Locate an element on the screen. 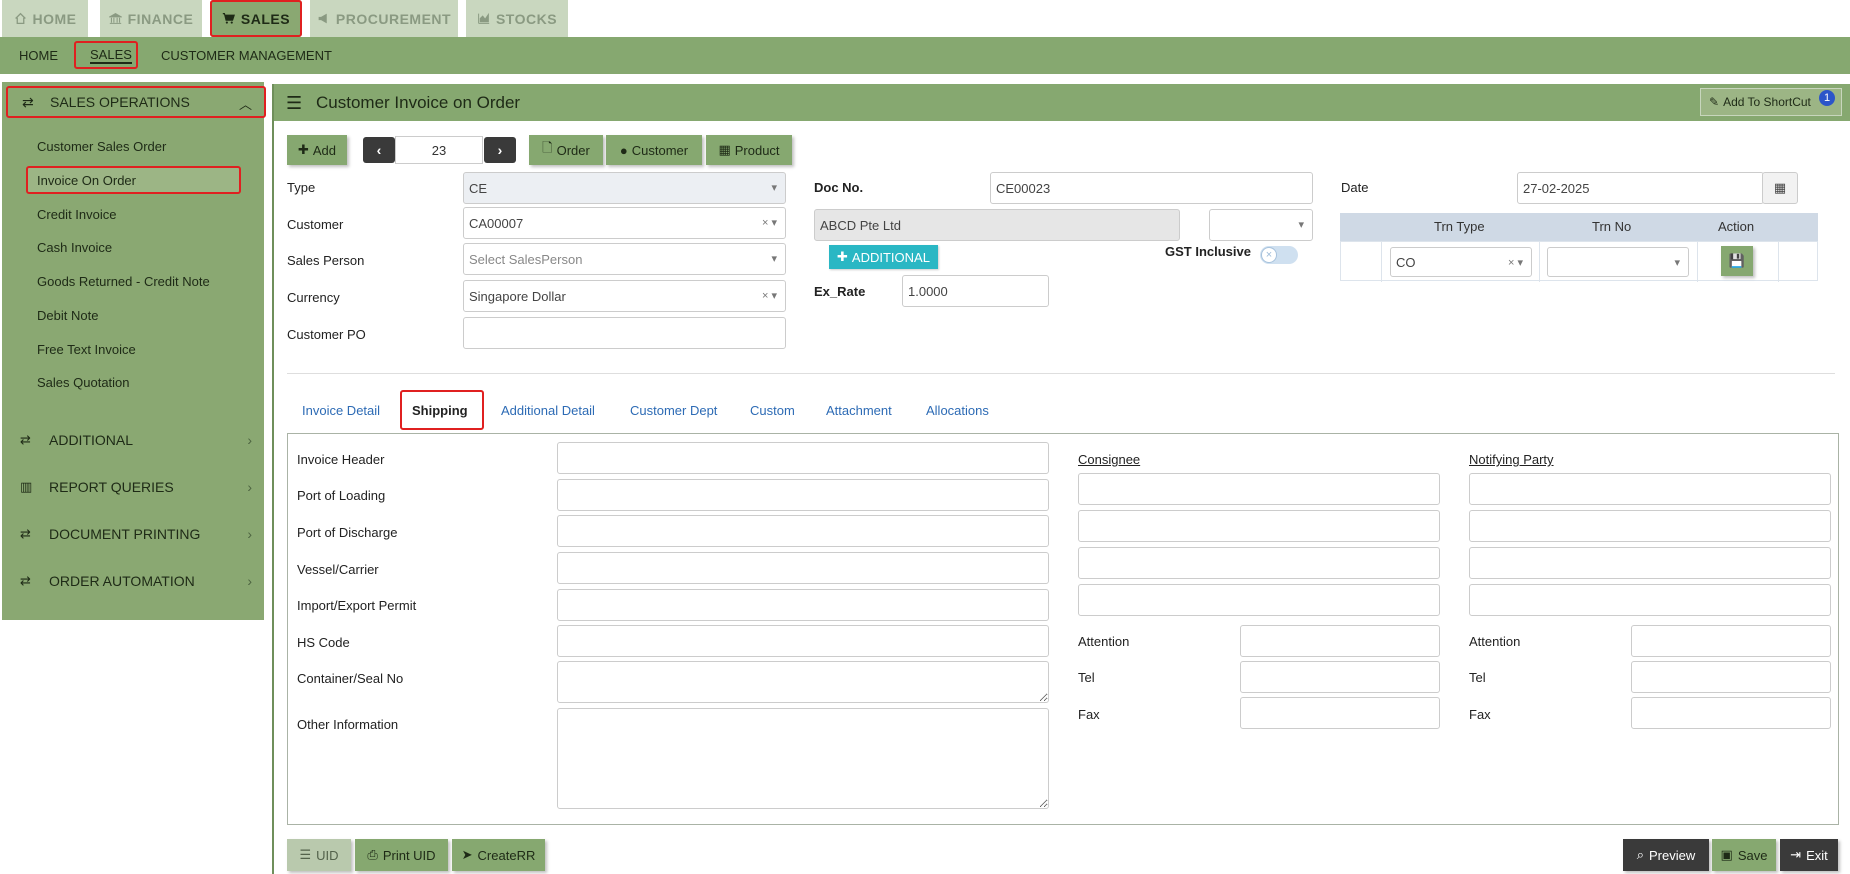 Image resolution: width=1850 pixels, height=874 pixels. trn-save-button: 💾 is located at coordinates (1737, 261).